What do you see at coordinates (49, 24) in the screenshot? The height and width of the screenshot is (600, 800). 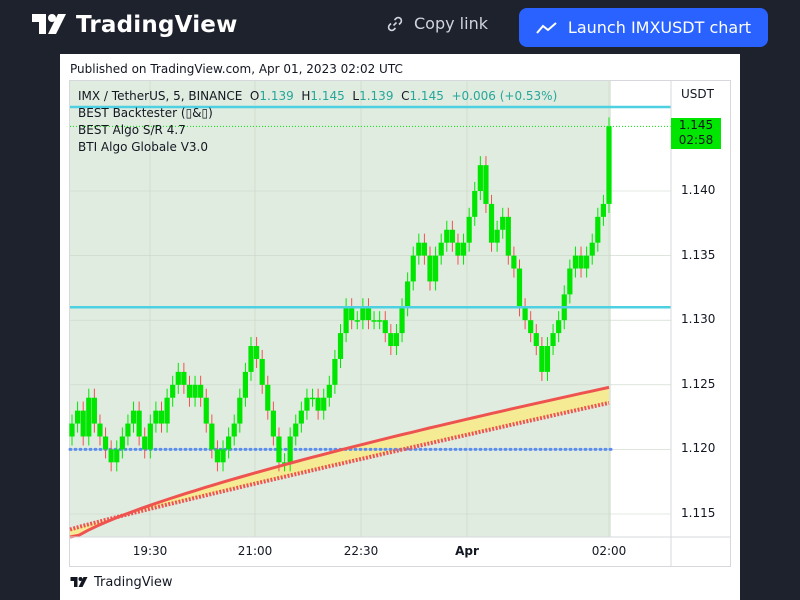 I see `tradingview-logo-icon` at bounding box center [49, 24].